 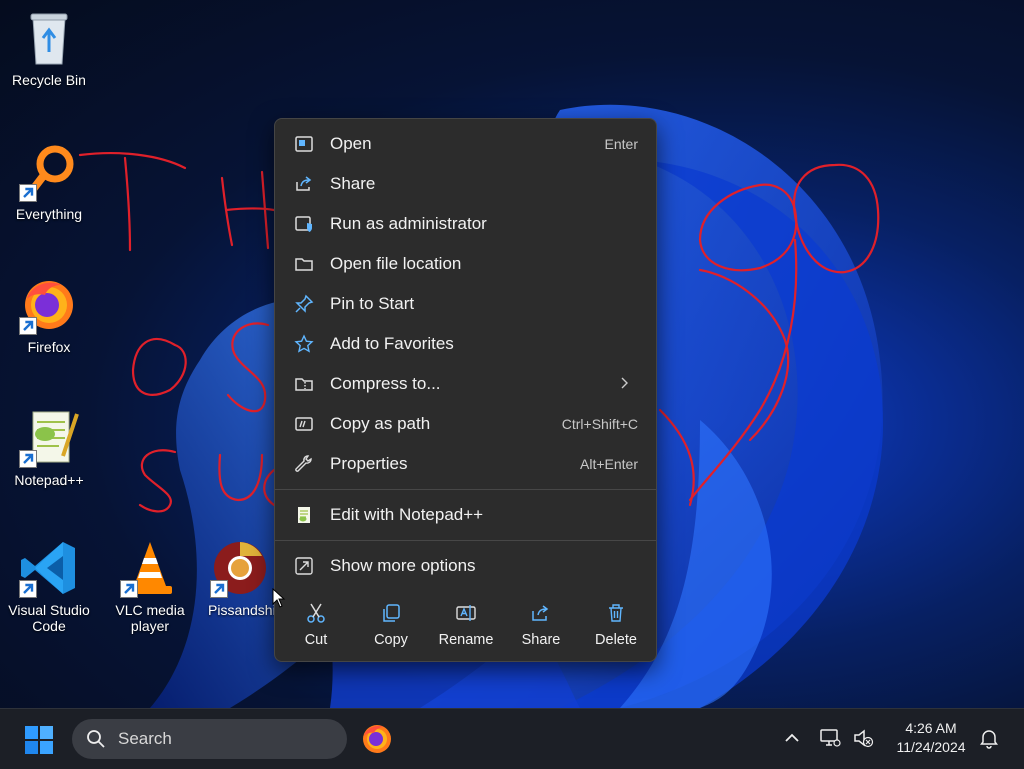 I want to click on chevron-up-icon, so click(x=792, y=737).